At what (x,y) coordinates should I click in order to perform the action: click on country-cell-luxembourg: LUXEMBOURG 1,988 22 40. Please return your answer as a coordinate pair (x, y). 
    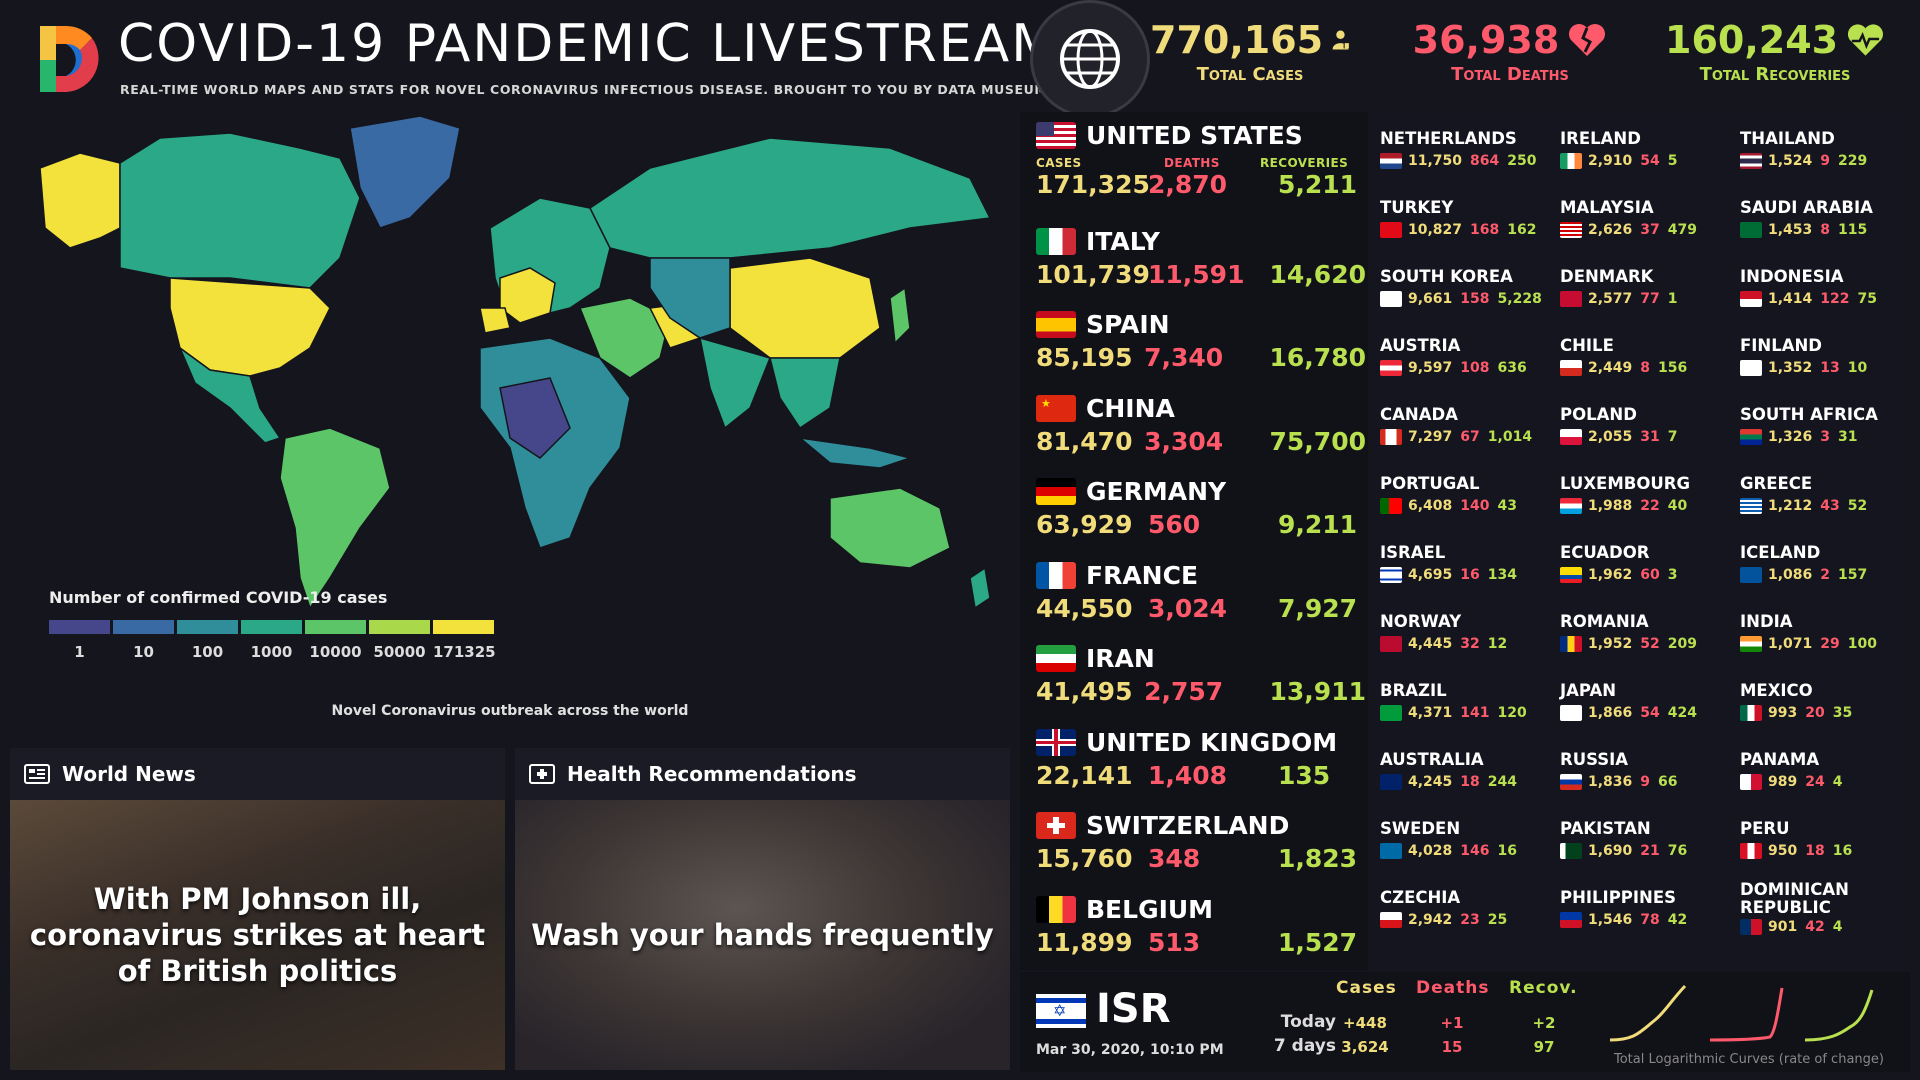
    Looking at the image, I should click on (1649, 508).